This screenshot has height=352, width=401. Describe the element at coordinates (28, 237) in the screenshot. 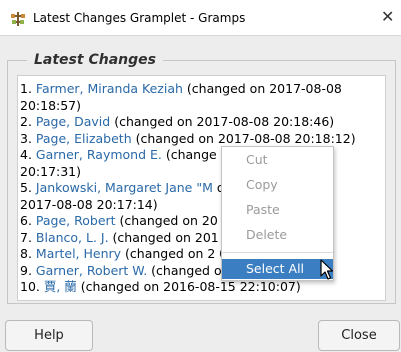

I see `change-text: 7.` at that location.